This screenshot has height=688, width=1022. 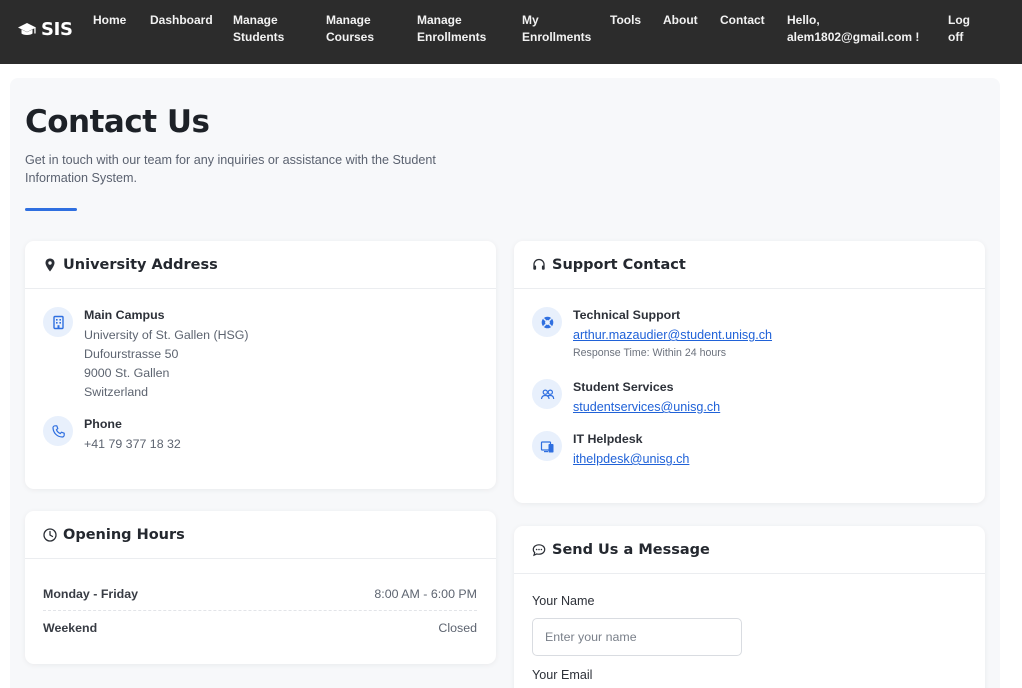 What do you see at coordinates (547, 446) in the screenshot?
I see `devices-icon` at bounding box center [547, 446].